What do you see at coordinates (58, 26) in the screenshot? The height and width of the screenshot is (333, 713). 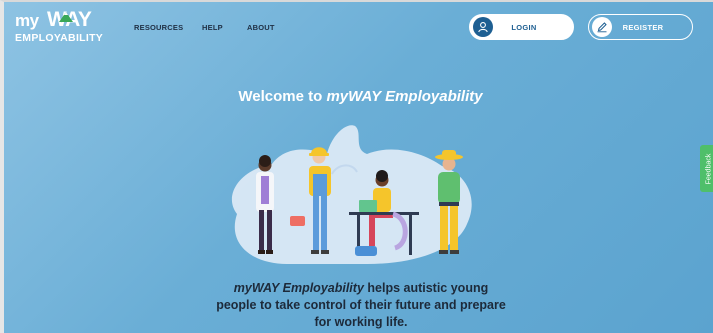 I see `site-logo: my WAY EMPLOYABILITY` at bounding box center [58, 26].